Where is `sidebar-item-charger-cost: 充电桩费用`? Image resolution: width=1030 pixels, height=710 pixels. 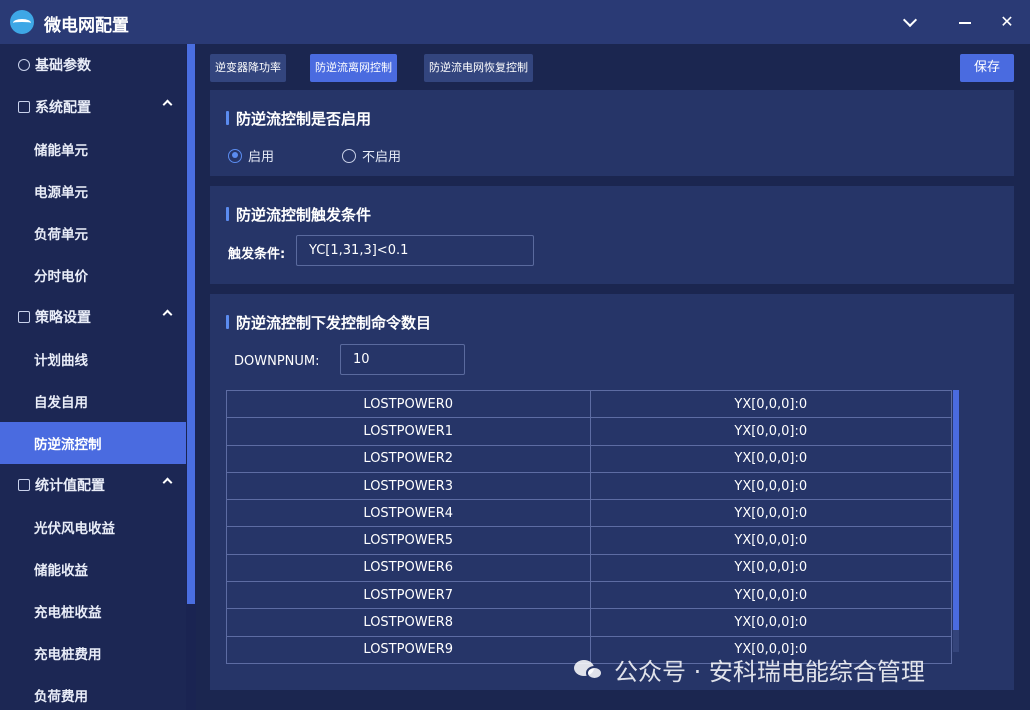 sidebar-item-charger-cost: 充电桩费用 is located at coordinates (93, 653).